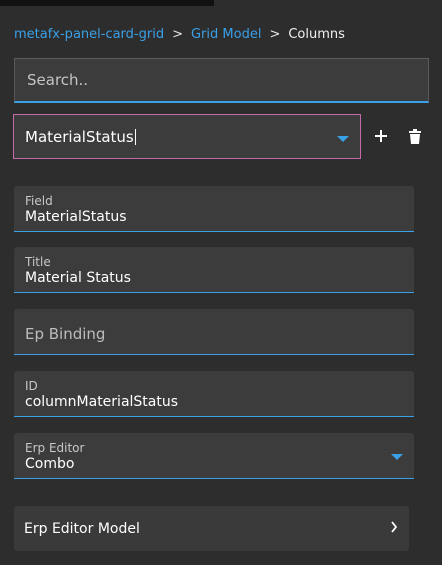  What do you see at coordinates (221, 80) in the screenshot?
I see `search-input: Search..` at bounding box center [221, 80].